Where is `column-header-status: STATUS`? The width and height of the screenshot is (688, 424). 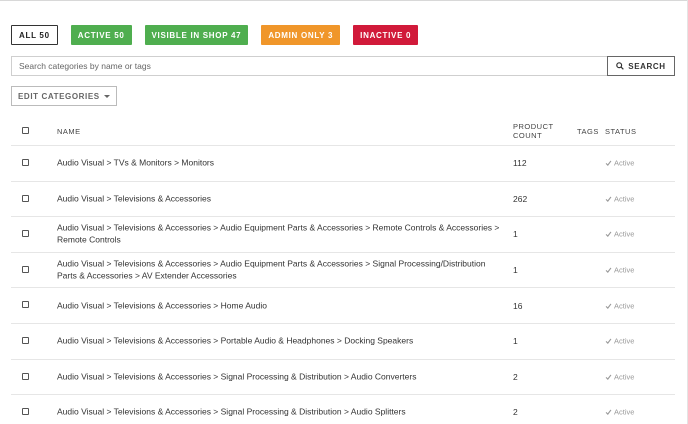
column-header-status: STATUS is located at coordinates (620, 131).